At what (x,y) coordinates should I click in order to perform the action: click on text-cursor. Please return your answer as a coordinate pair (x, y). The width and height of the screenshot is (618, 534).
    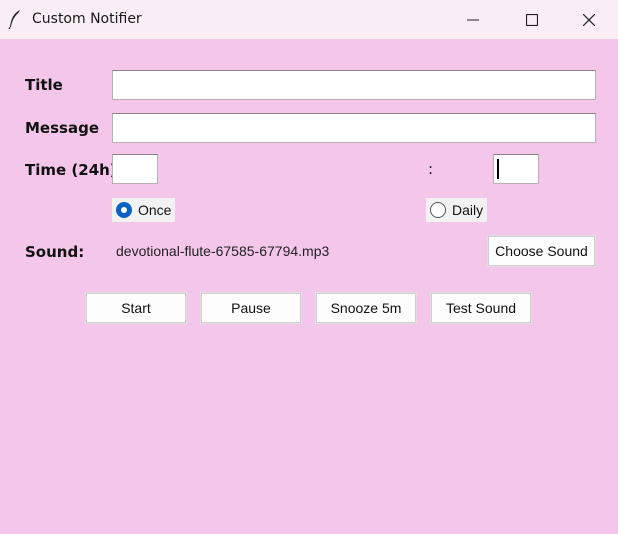
    Looking at the image, I should click on (498, 169).